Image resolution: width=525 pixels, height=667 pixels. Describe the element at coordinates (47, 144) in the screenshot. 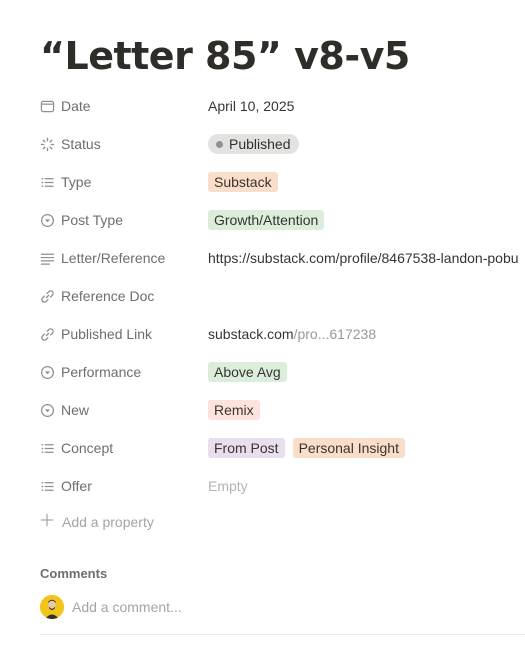

I see `loader-icon` at that location.